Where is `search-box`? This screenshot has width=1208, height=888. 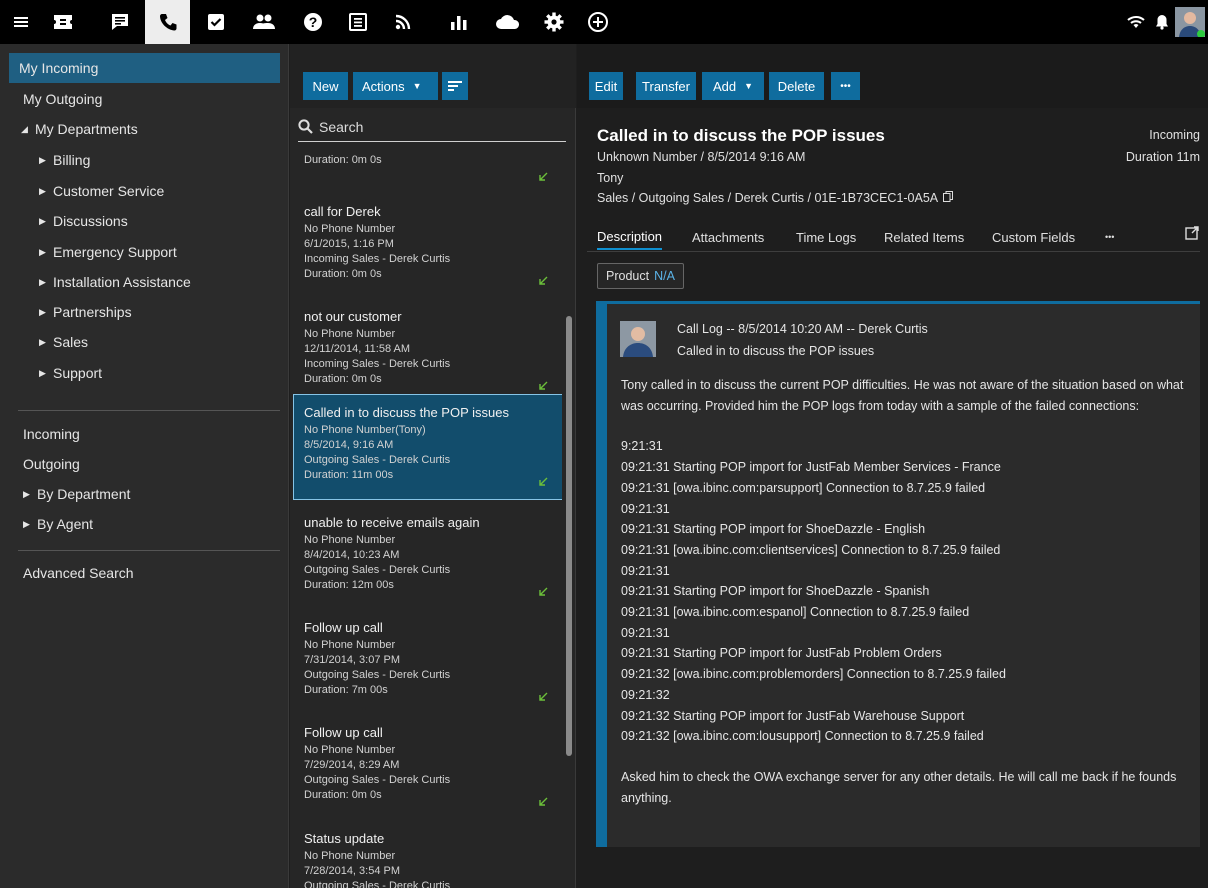
search-box is located at coordinates (432, 127).